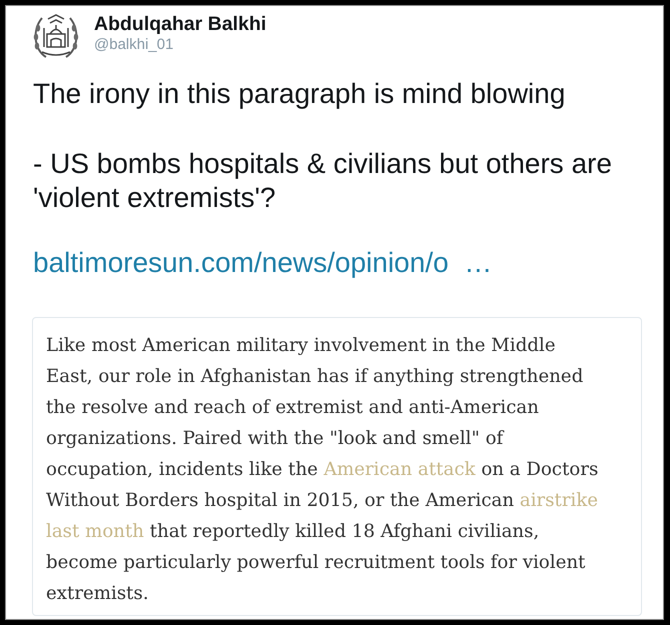  What do you see at coordinates (559, 500) in the screenshot?
I see `article-link: airstrike` at bounding box center [559, 500].